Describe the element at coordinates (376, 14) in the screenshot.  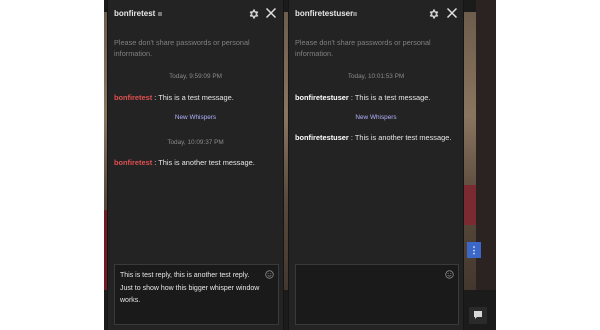
I see `whisper-titlebar: bonfiretestuser` at that location.